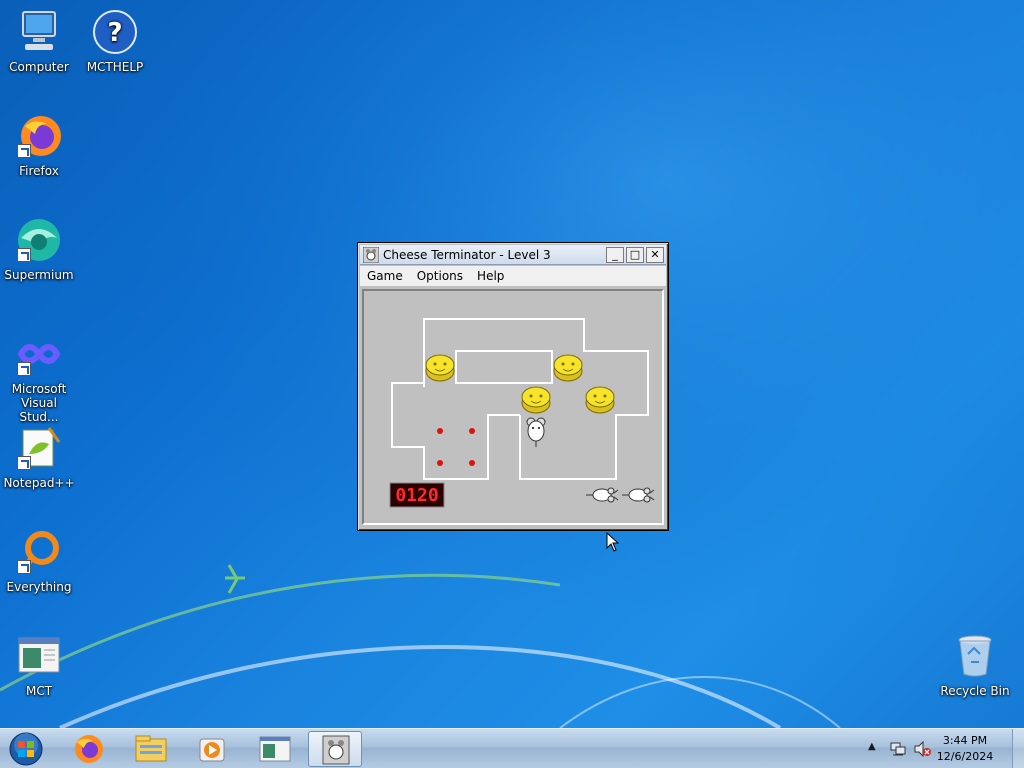  Describe the element at coordinates (965, 740) in the screenshot. I see `clock-time: 3:44 PM` at that location.